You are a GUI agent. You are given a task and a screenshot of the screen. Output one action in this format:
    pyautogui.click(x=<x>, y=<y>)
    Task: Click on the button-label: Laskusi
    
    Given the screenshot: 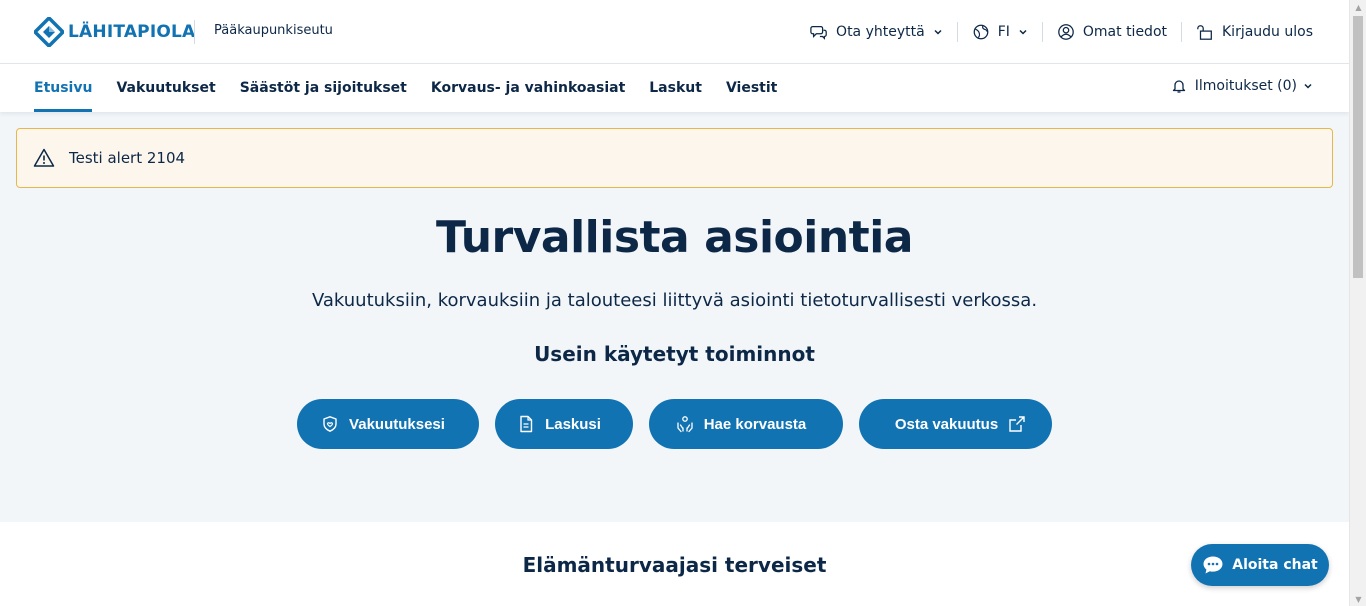 What is the action you would take?
    pyautogui.click(x=573, y=424)
    